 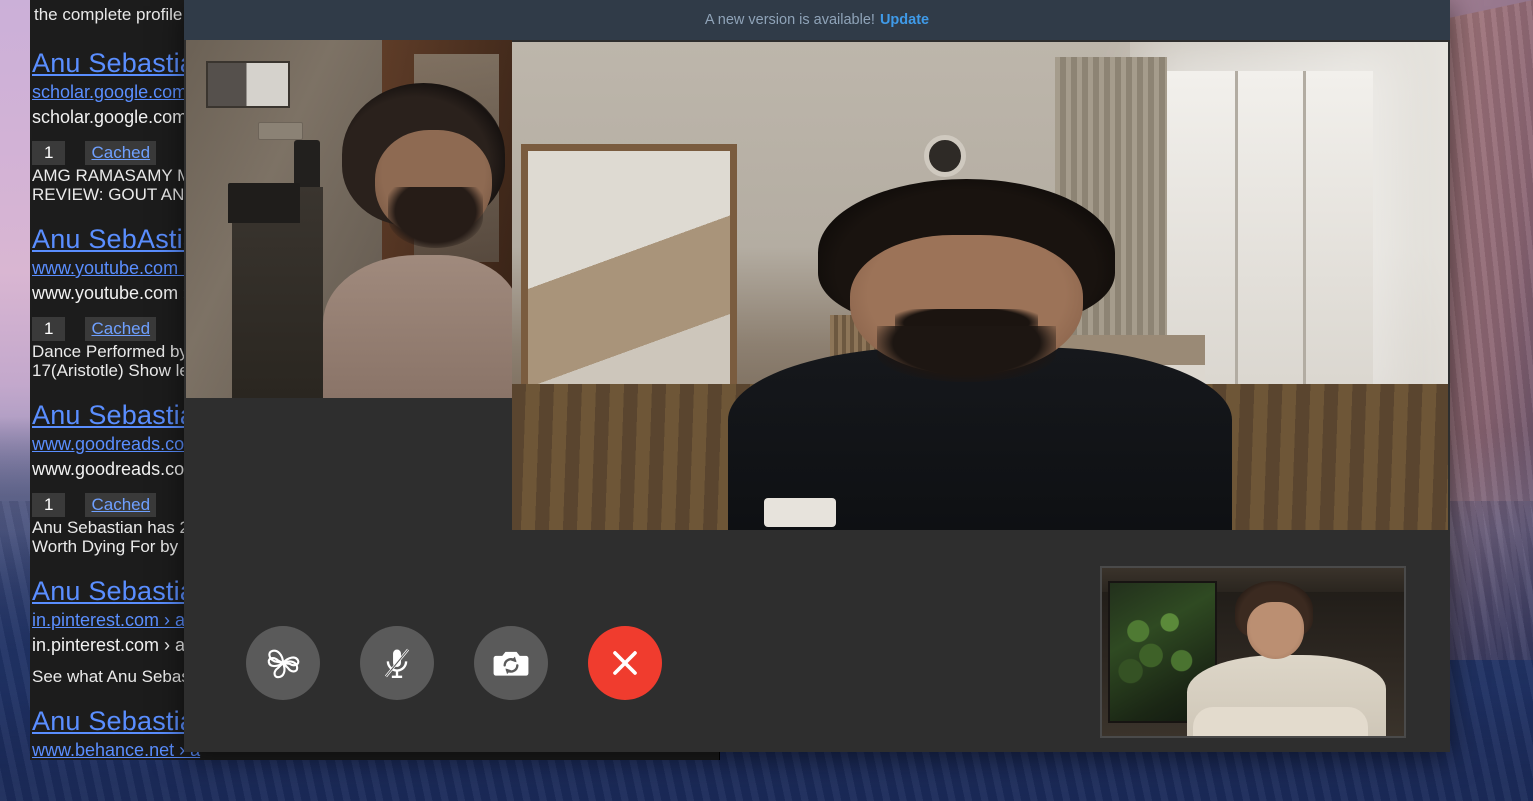 I want to click on update-notification-banner: A new version is available! Update, so click(x=817, y=20).